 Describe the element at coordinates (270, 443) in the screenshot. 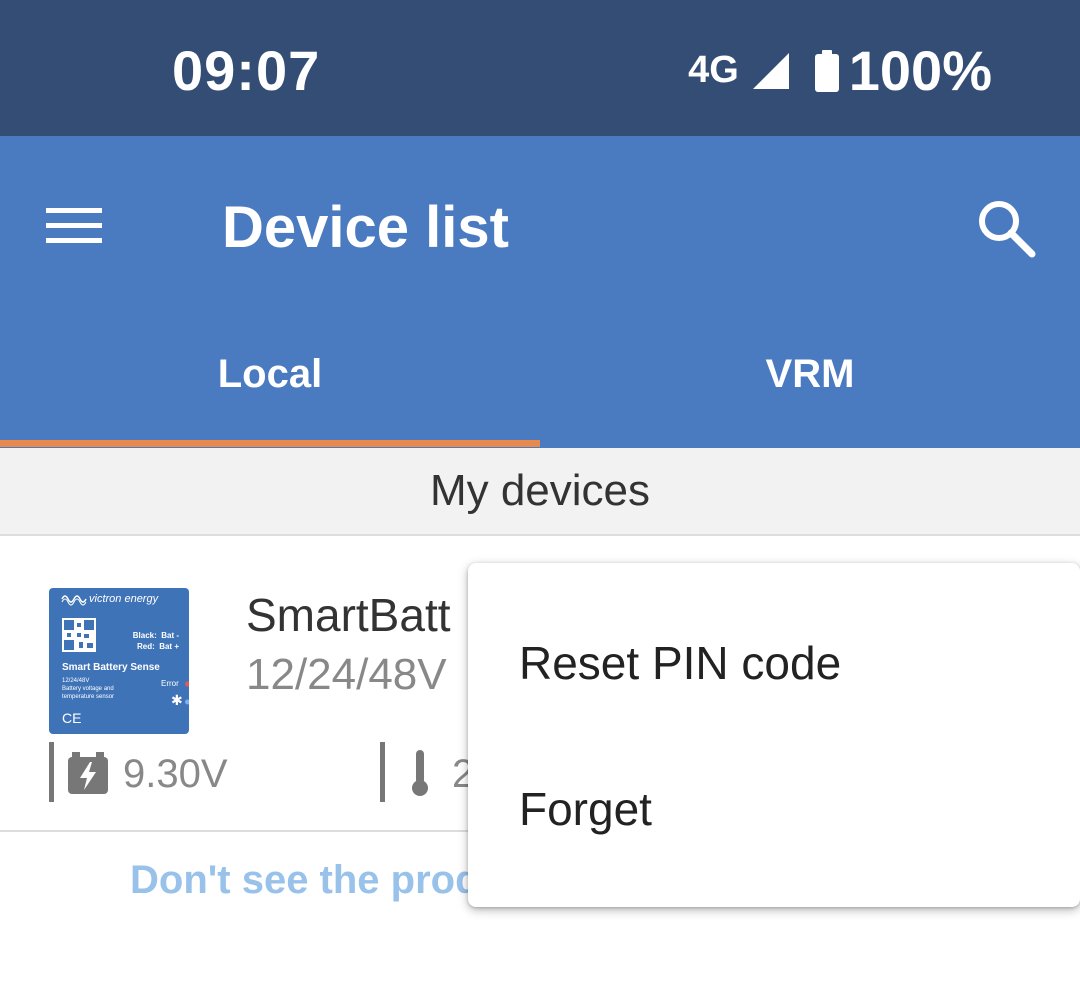

I see `tab-selected-indicator` at that location.